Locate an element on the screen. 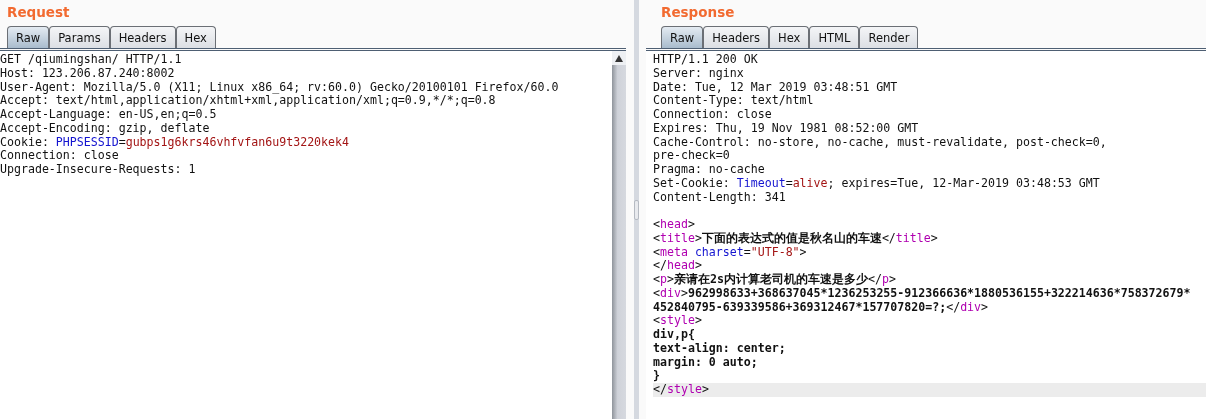  code-line: <head> is located at coordinates (674, 225).